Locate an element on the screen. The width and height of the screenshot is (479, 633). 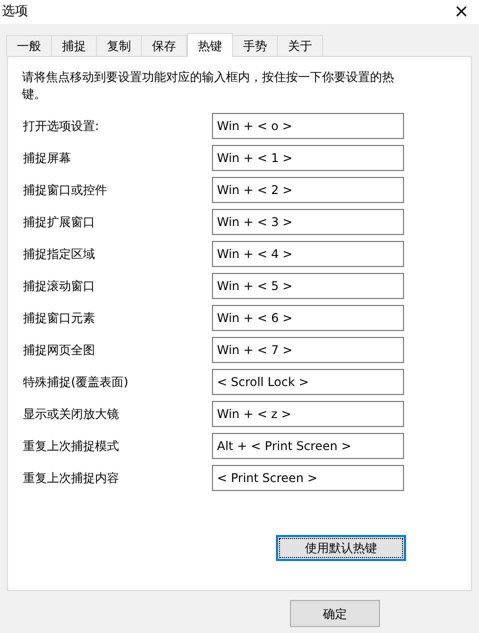
ok-button: 确定 is located at coordinates (335, 613).